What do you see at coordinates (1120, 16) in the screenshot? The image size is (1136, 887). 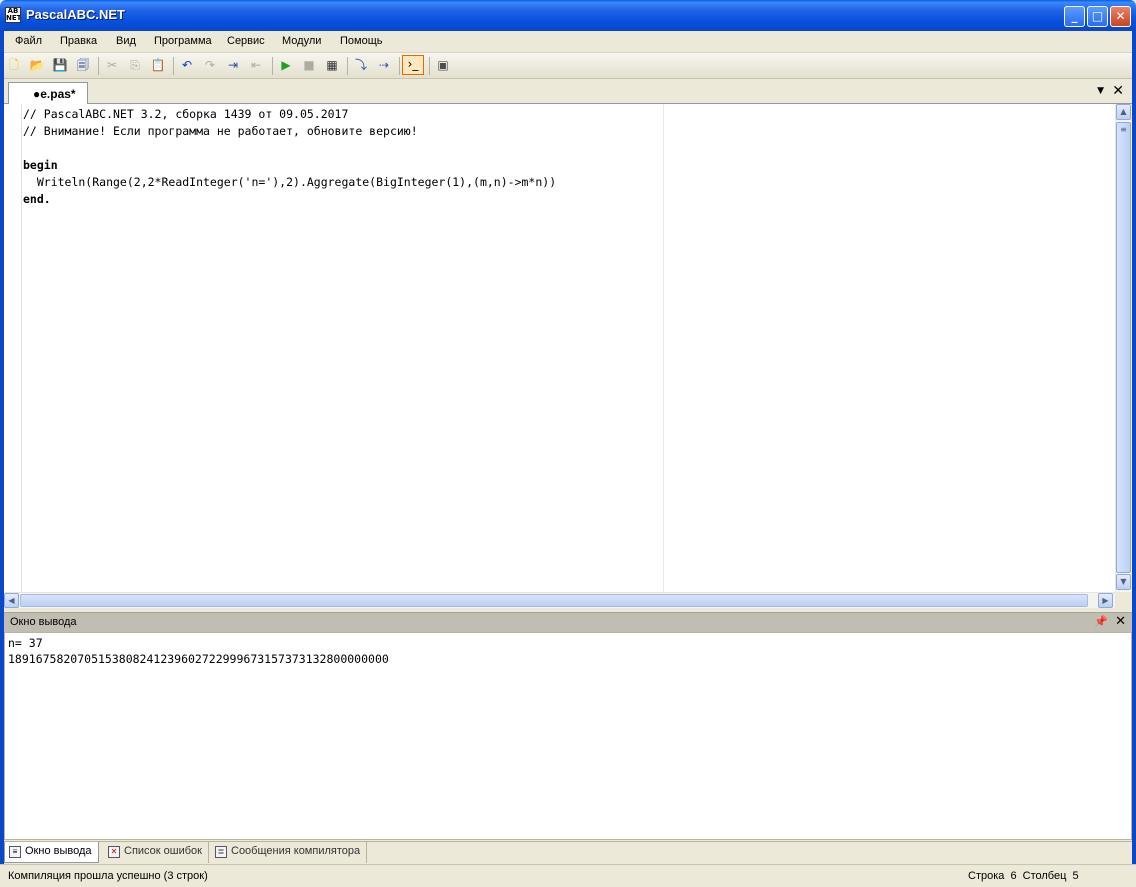 I see `close-window-button: ✕` at bounding box center [1120, 16].